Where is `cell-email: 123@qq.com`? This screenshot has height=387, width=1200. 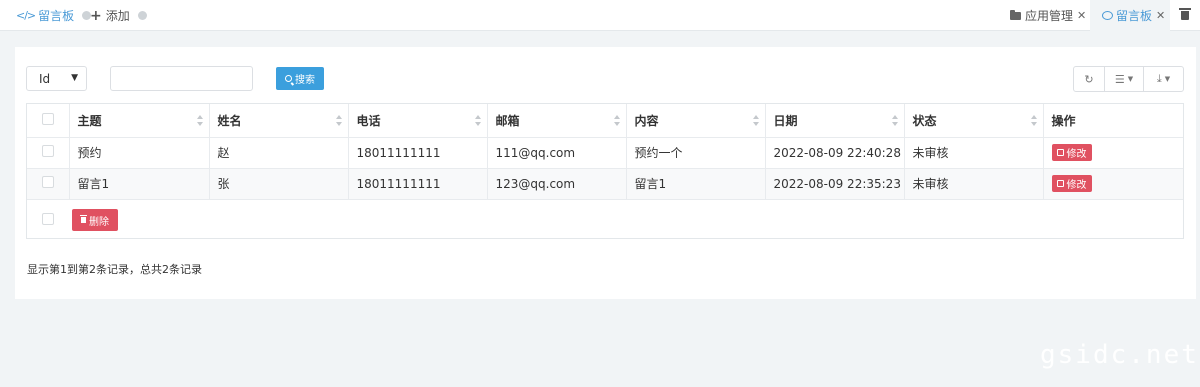
cell-email: 123@qq.com is located at coordinates (557, 184).